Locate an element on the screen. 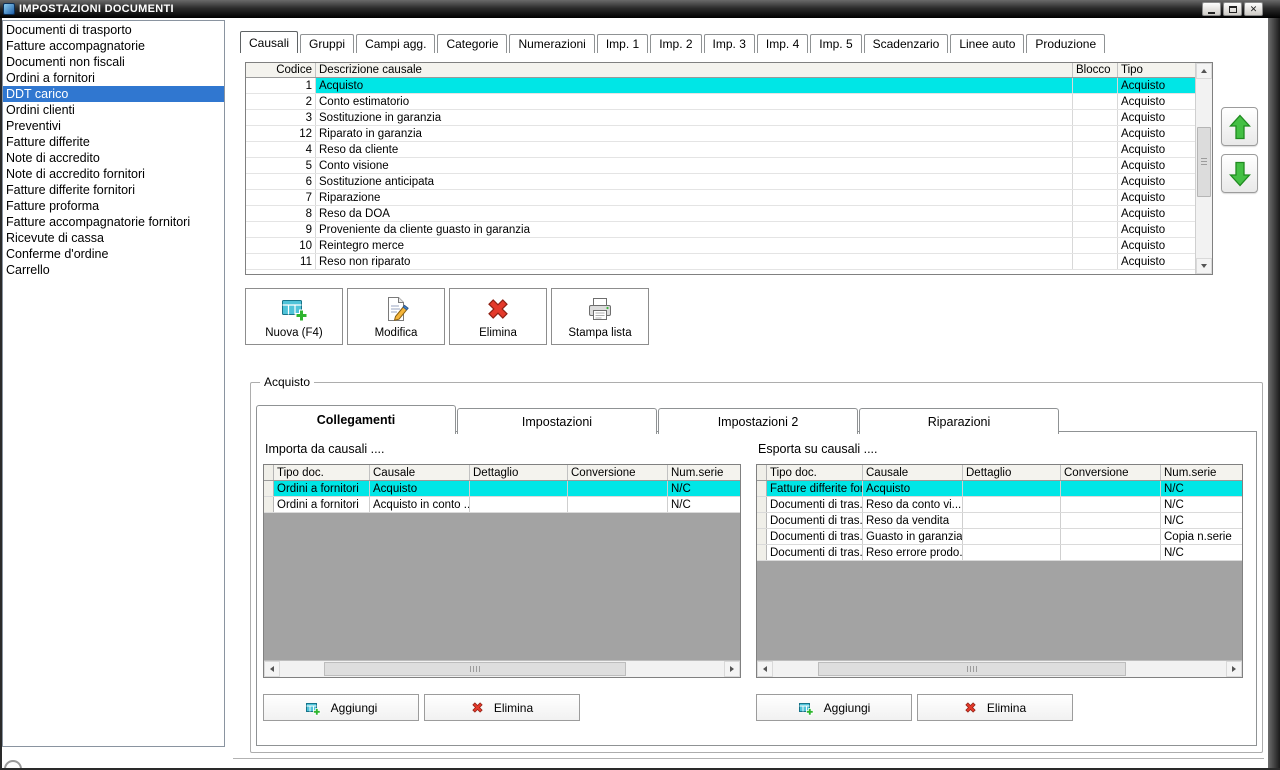 Image resolution: width=1280 pixels, height=770 pixels. scroll-down-button is located at coordinates (1204, 266).